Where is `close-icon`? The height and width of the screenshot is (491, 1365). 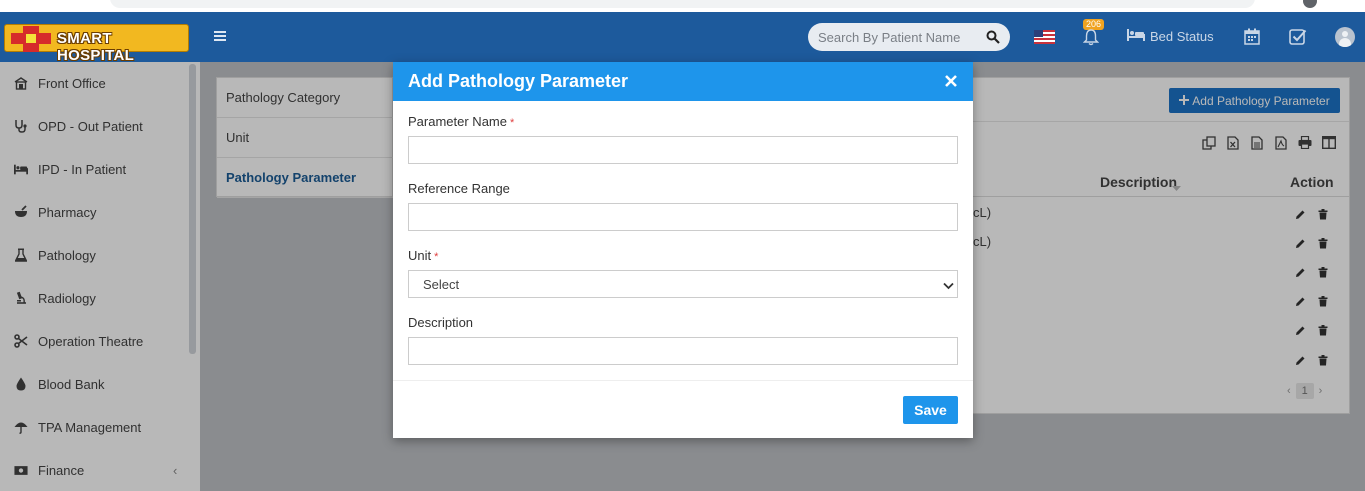
close-icon is located at coordinates (951, 81).